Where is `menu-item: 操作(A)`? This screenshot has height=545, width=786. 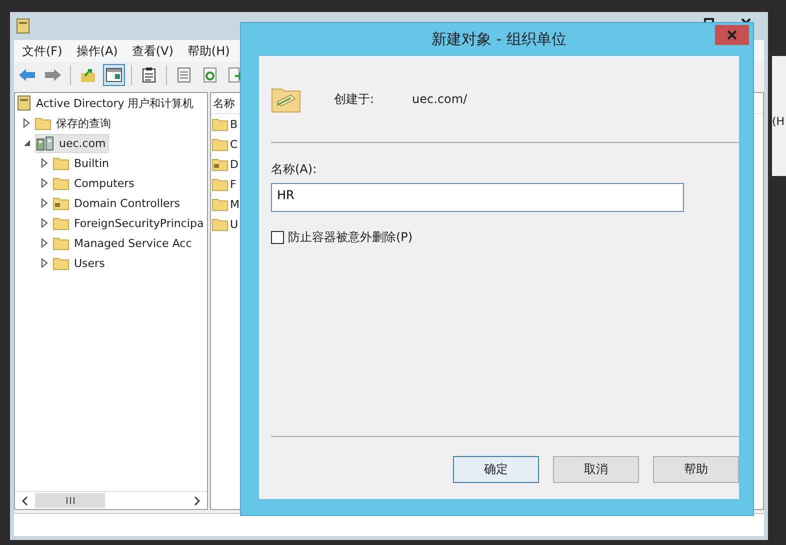
menu-item: 操作(A) is located at coordinates (97, 51).